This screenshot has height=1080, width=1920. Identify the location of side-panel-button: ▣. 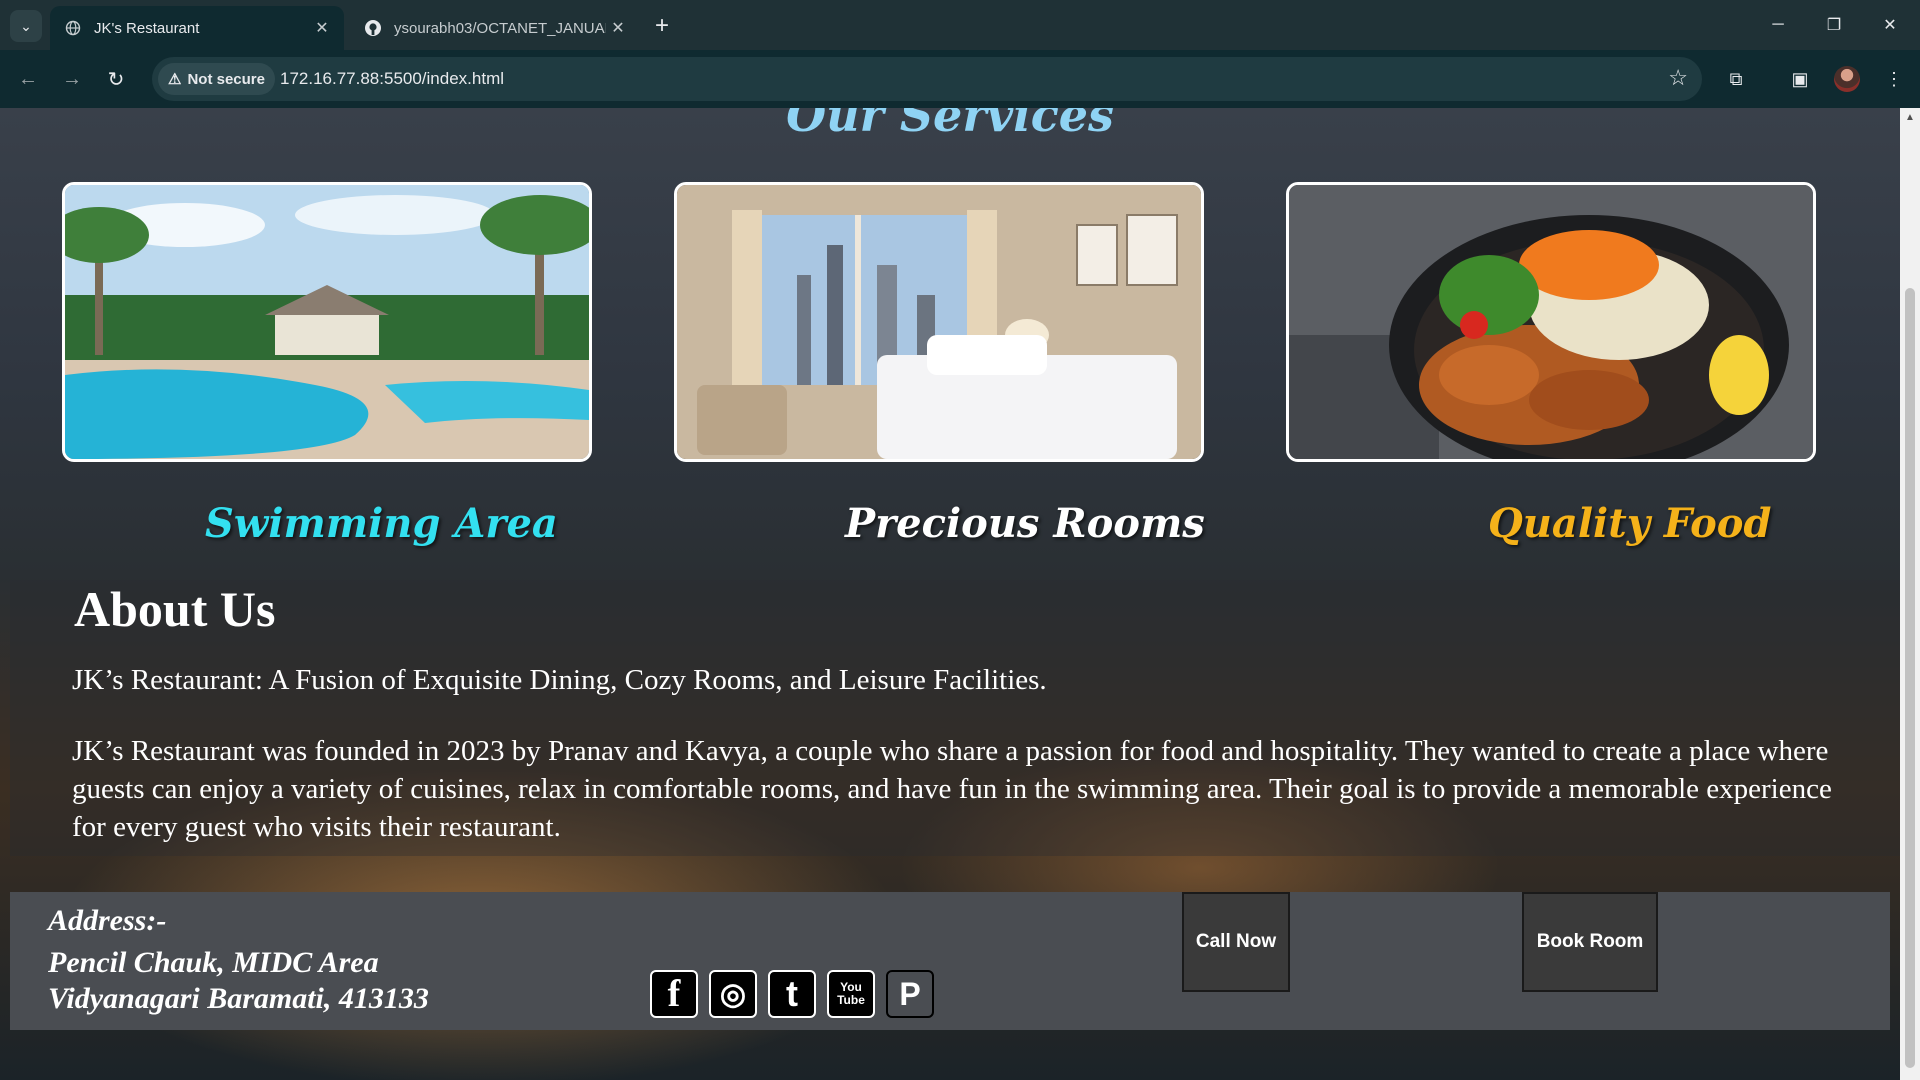
(1800, 79).